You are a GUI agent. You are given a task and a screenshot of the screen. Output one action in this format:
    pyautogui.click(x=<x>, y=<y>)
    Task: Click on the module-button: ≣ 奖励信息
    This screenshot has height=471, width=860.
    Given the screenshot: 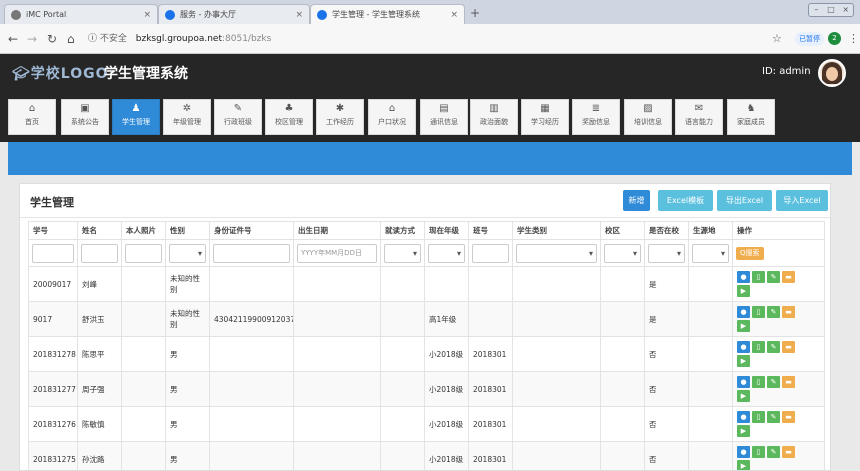 What is the action you would take?
    pyautogui.click(x=596, y=117)
    